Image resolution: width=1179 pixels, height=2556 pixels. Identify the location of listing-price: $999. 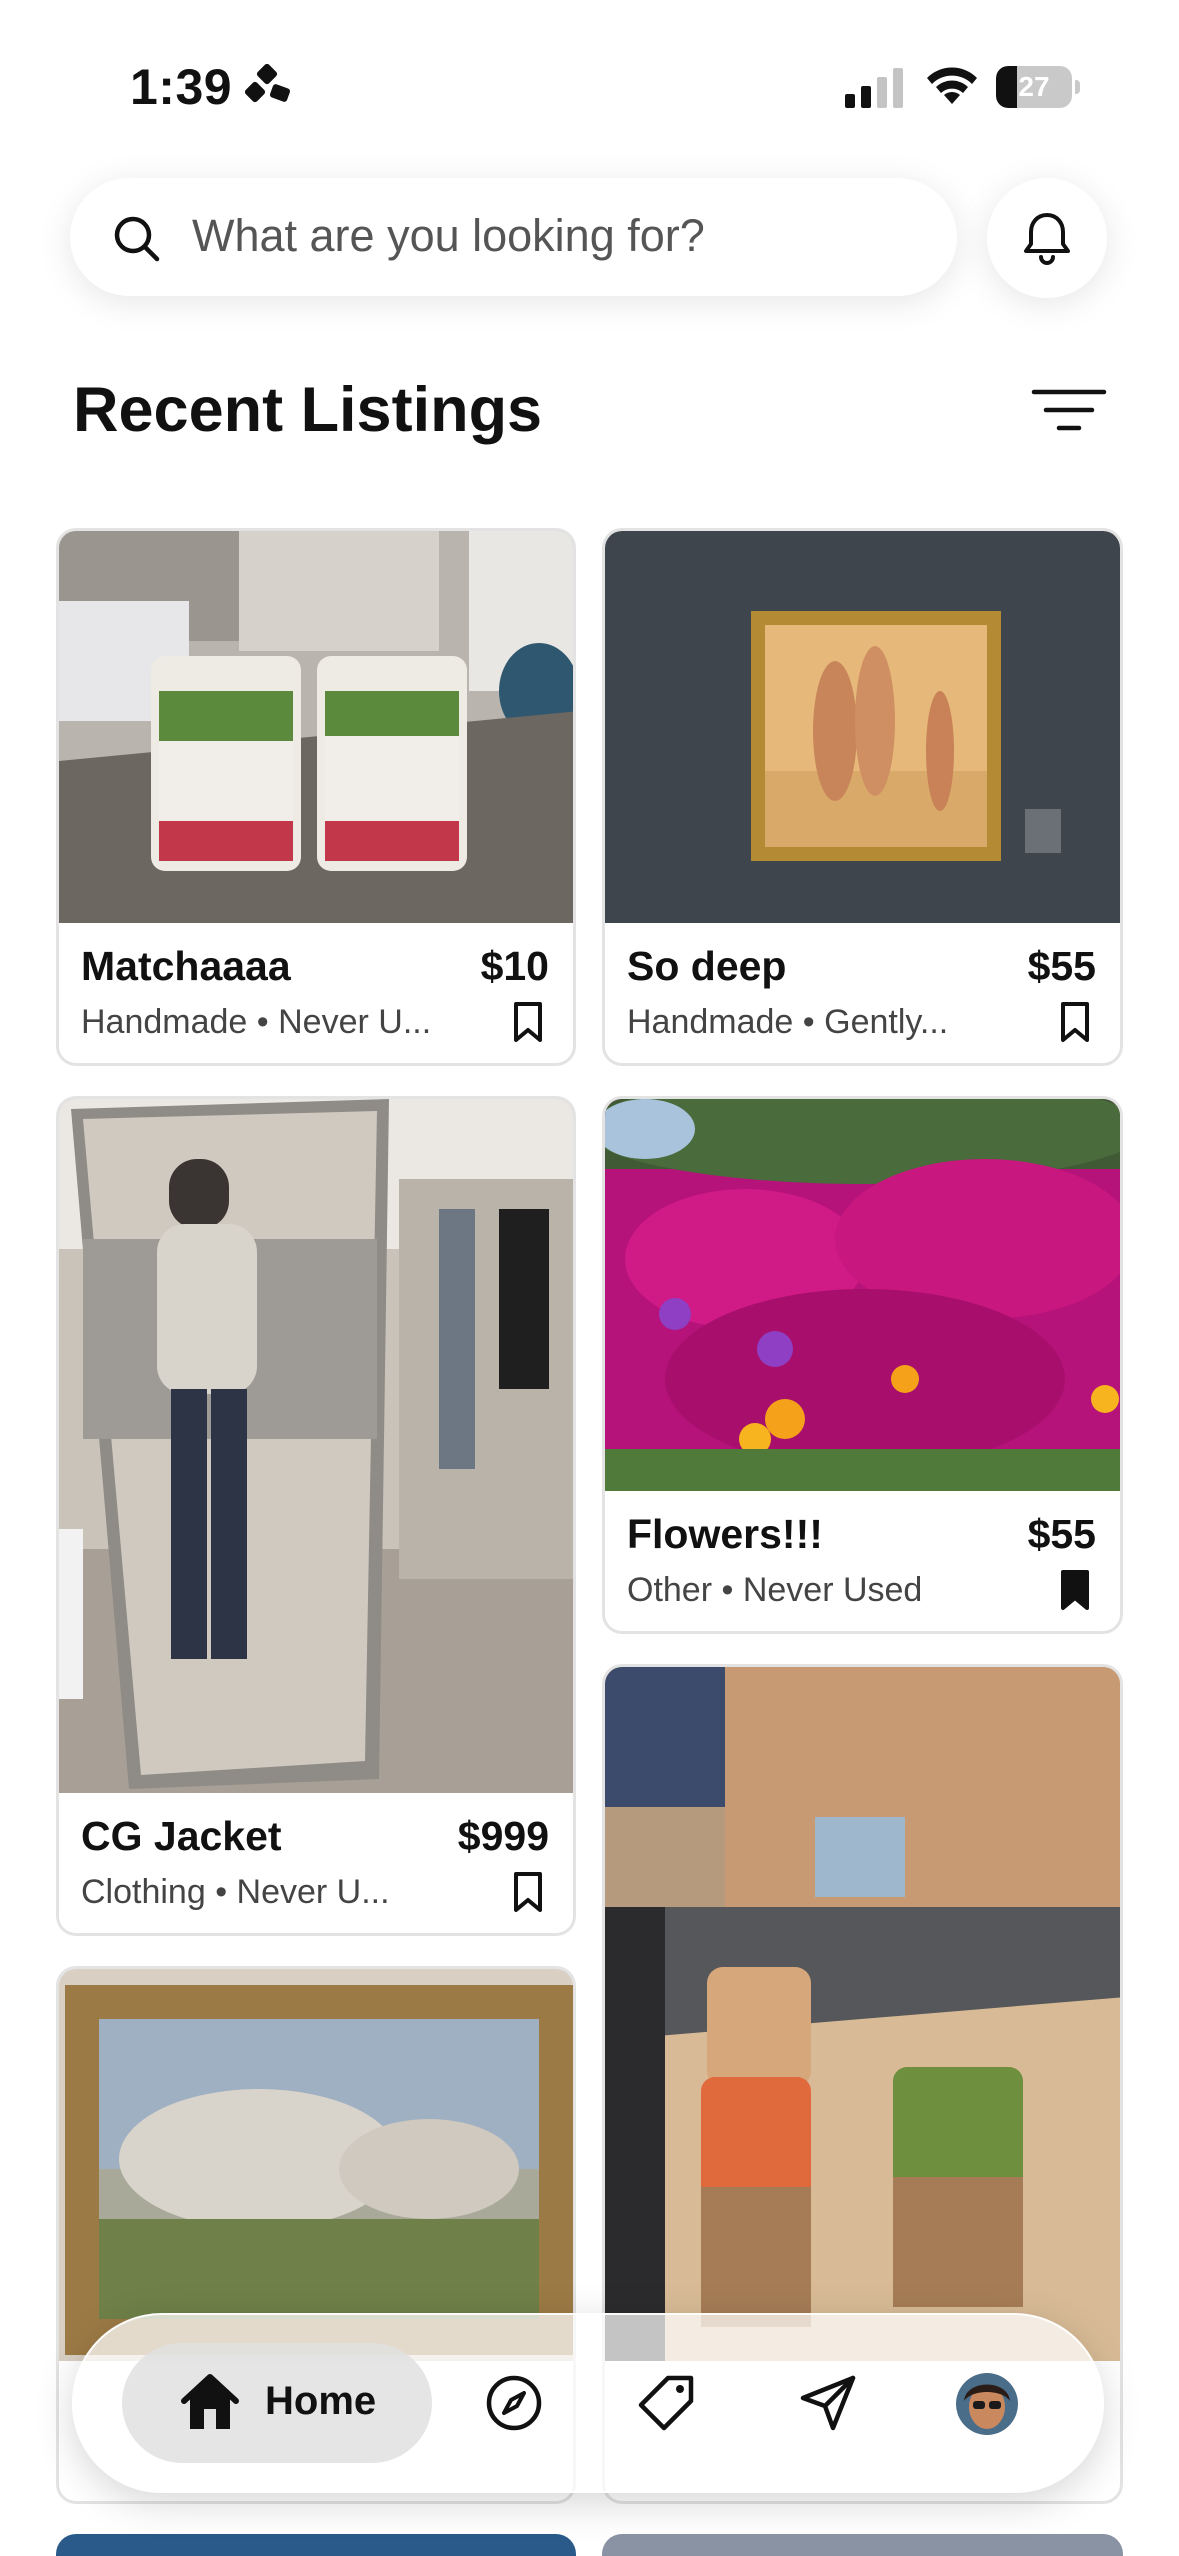
(503, 1836).